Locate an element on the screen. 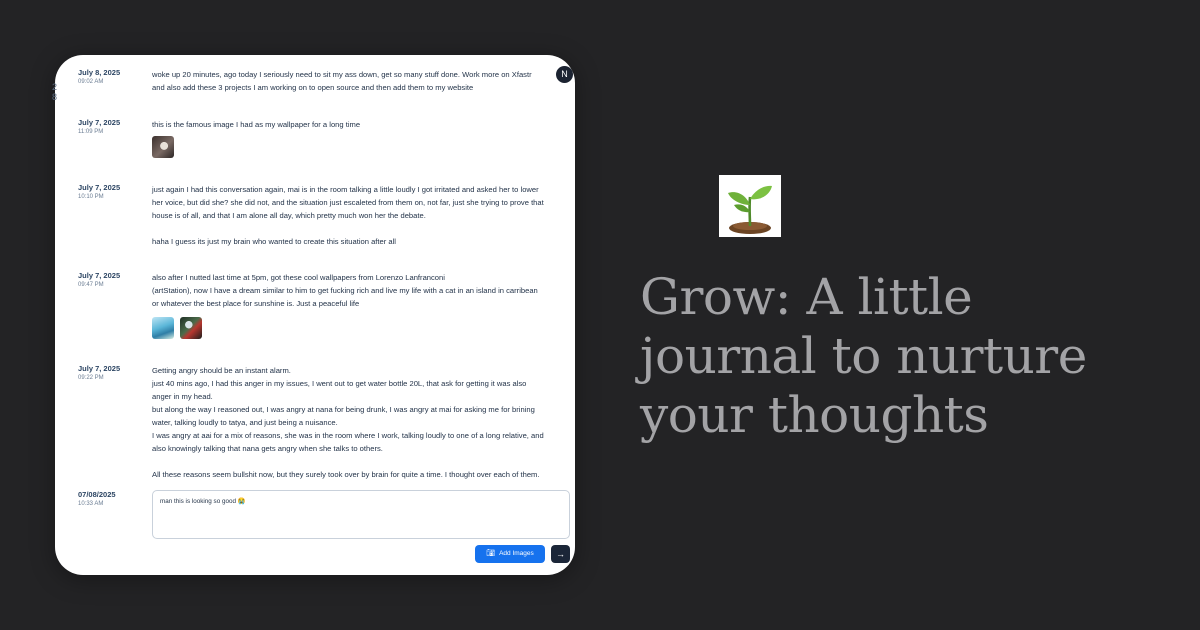  entry-line: anger in my head. is located at coordinates (182, 396).